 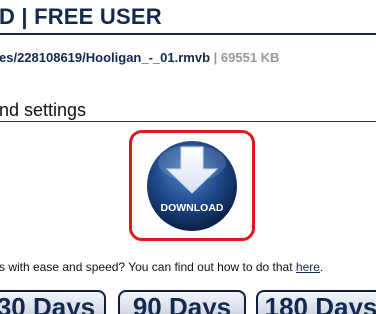 I want to click on premium-info-link: here, so click(x=308, y=267).